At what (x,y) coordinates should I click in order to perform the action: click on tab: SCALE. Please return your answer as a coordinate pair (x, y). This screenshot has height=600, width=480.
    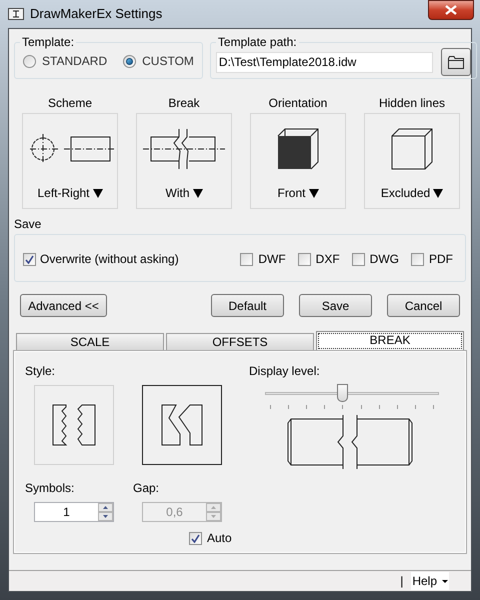
    Looking at the image, I should click on (90, 342).